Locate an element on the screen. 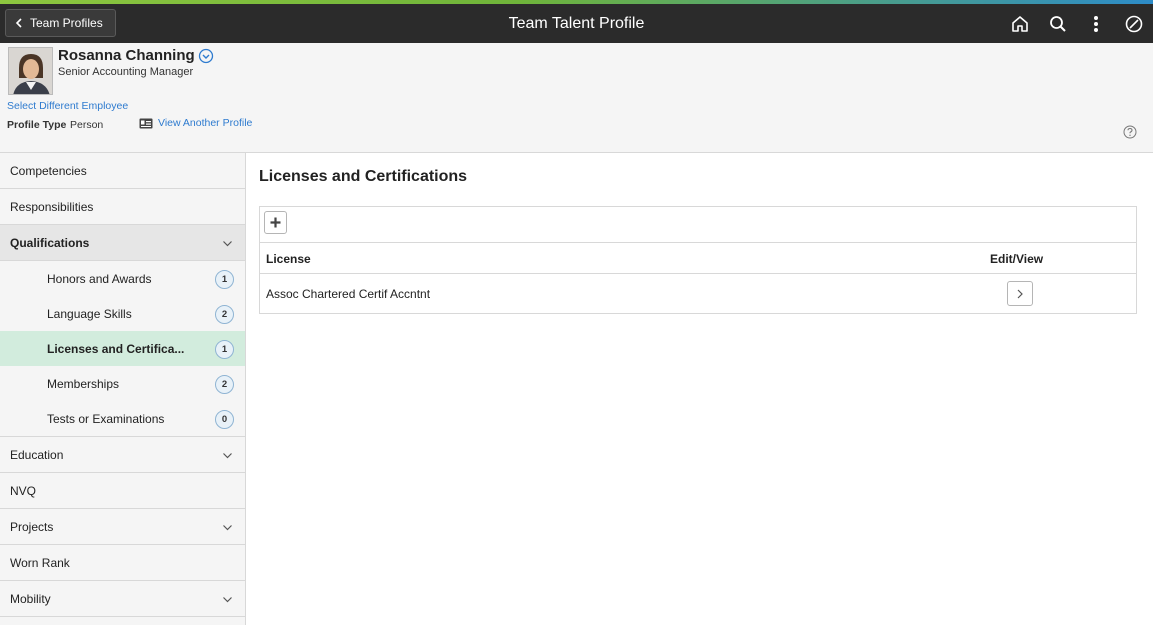  license-cell: Assoc Chartered Certif Accntnt is located at coordinates (348, 294).